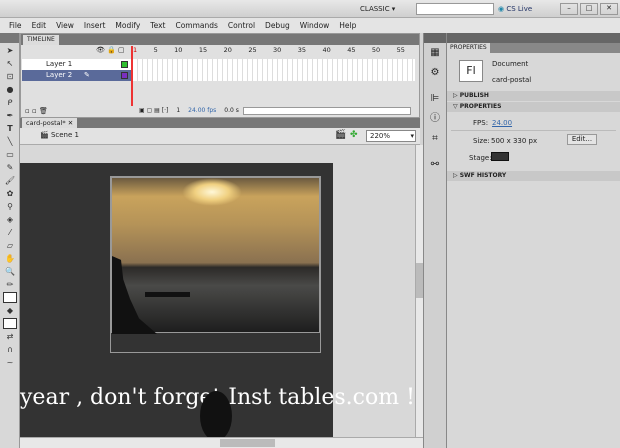 This screenshot has height=448, width=620. What do you see at coordinates (10, 284) in the screenshot?
I see `stroke-color-icon: ✏` at bounding box center [10, 284].